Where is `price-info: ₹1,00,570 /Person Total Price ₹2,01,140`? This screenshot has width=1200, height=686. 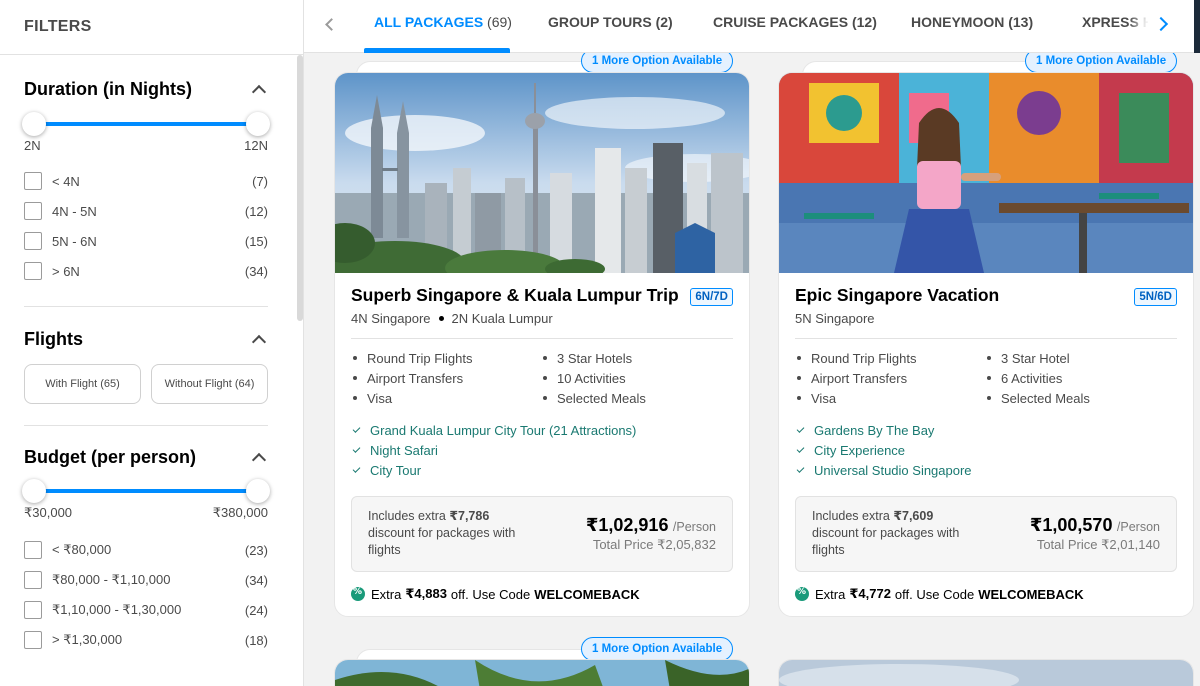
price-info: ₹1,00,570 /Person Total Price ₹2,01,140 is located at coordinates (1095, 534).